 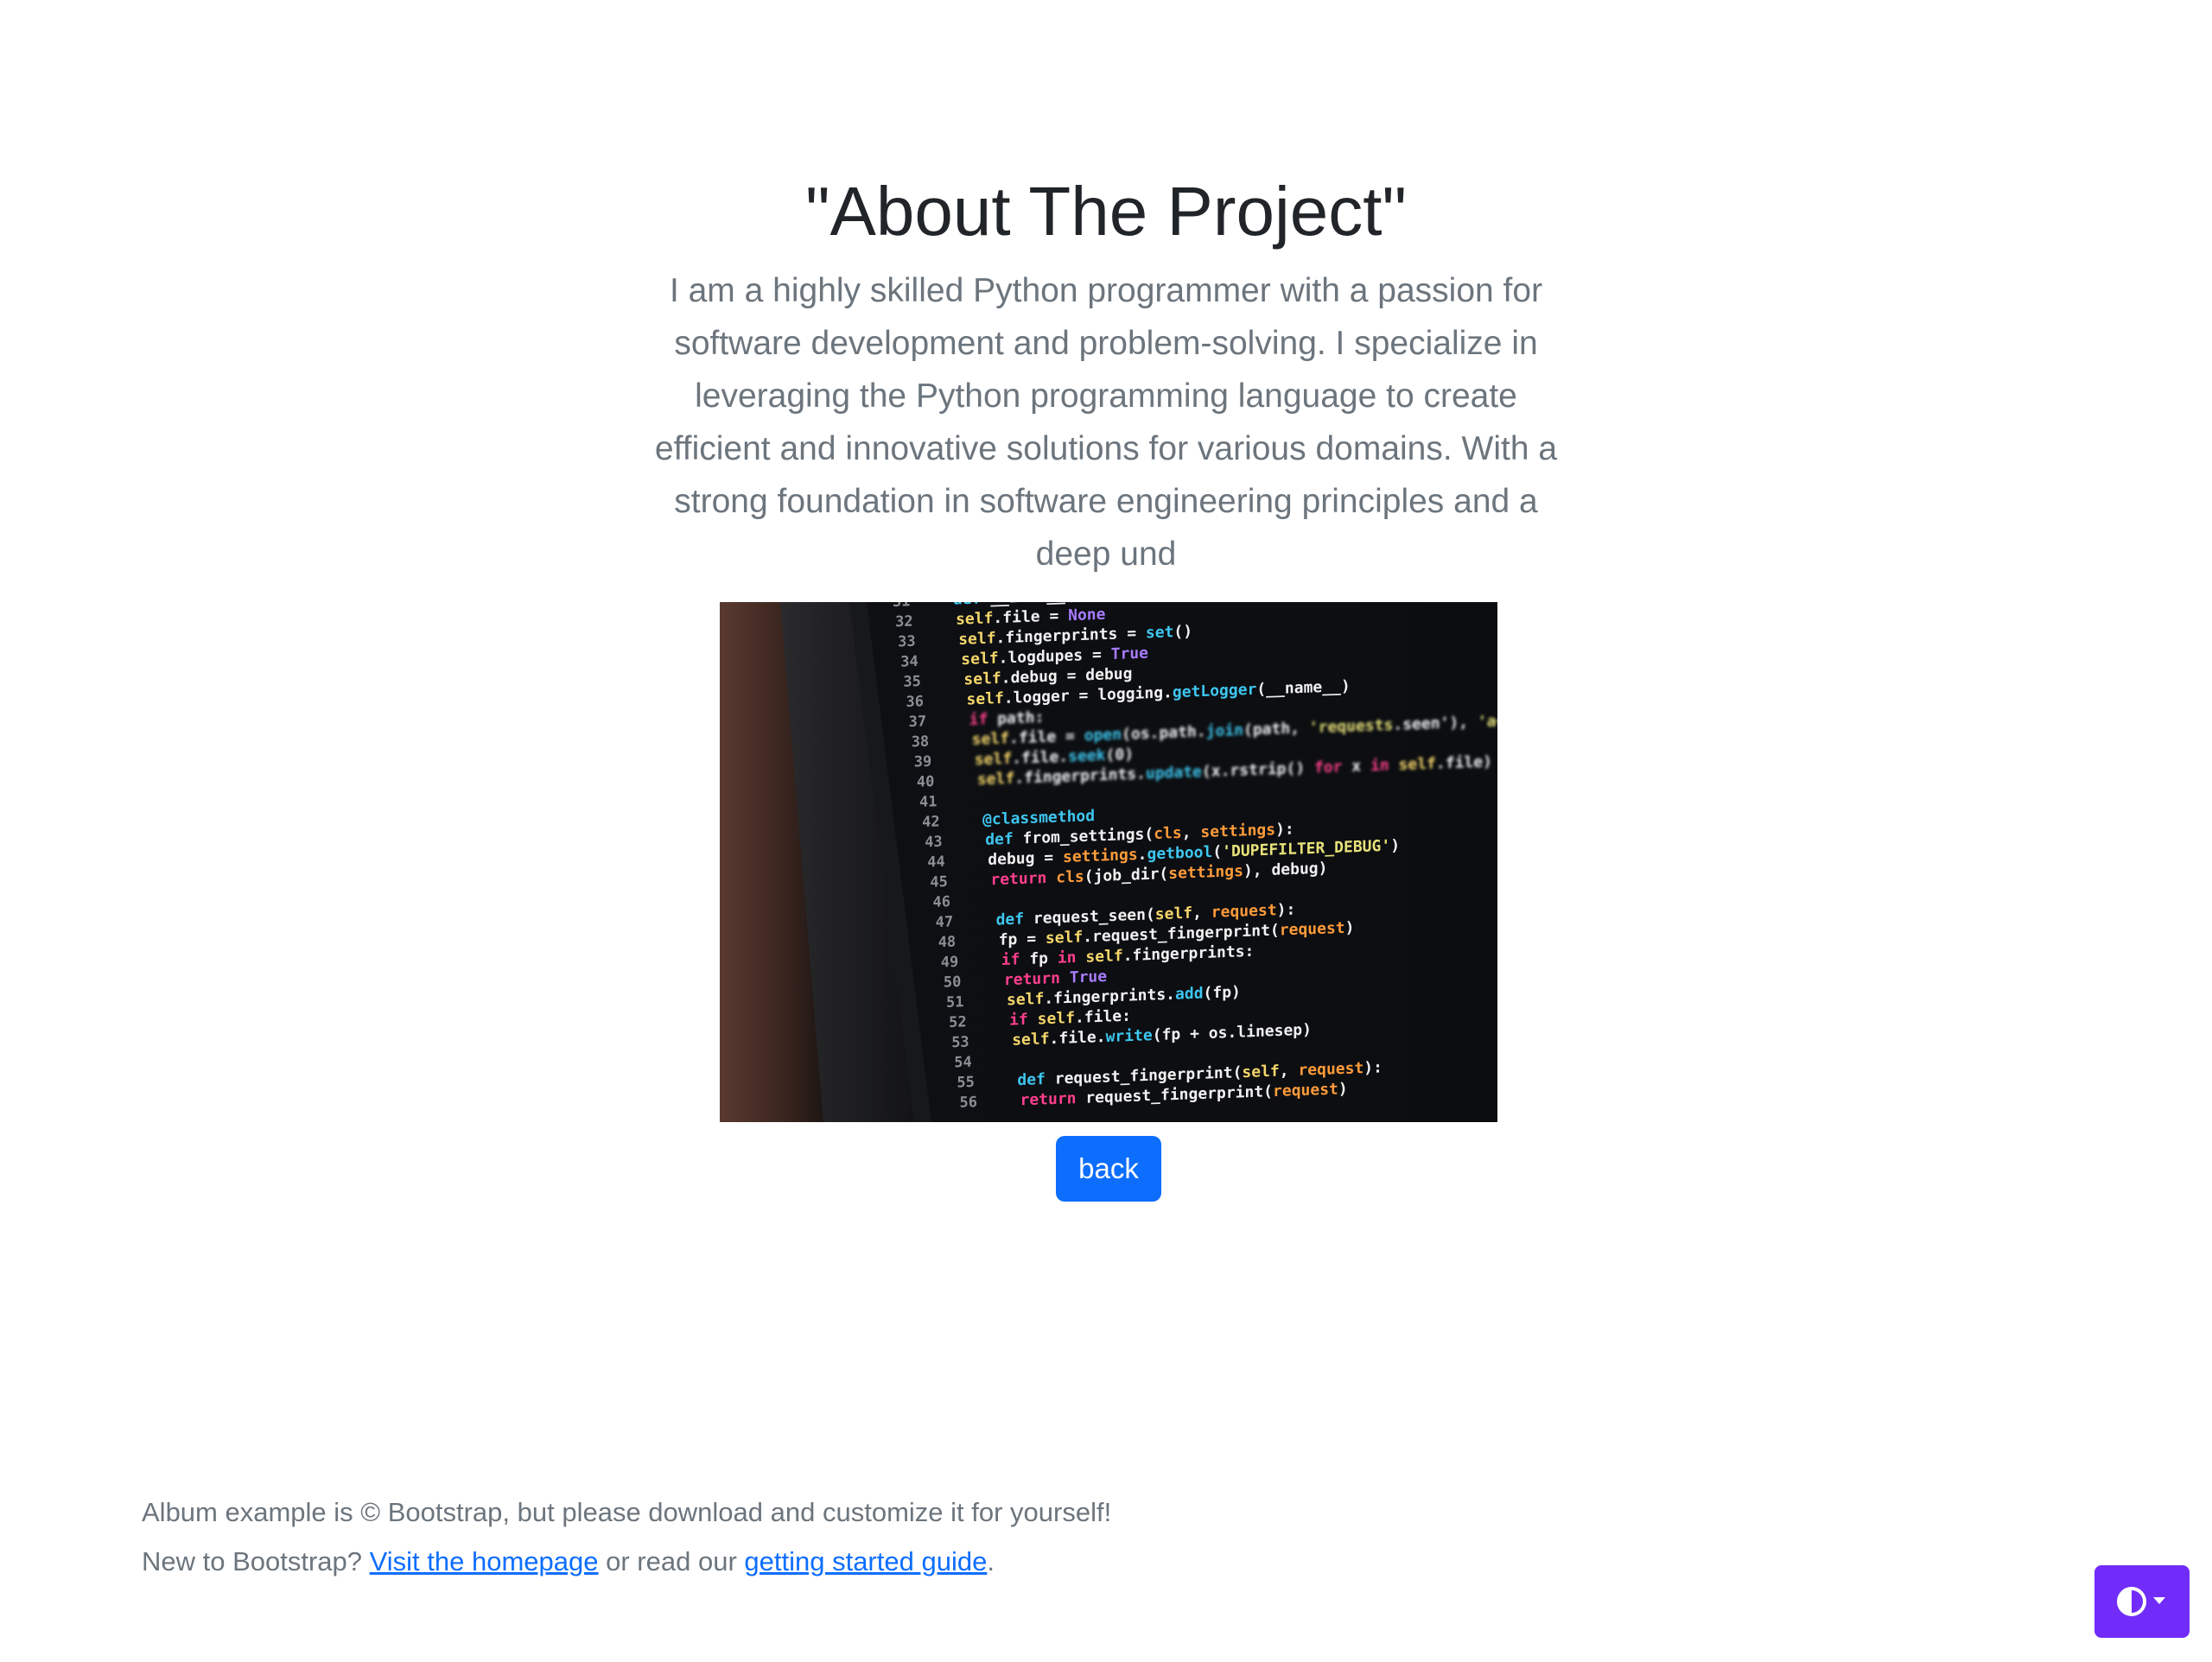 What do you see at coordinates (965, 1083) in the screenshot?
I see `code-line-number: 55` at bounding box center [965, 1083].